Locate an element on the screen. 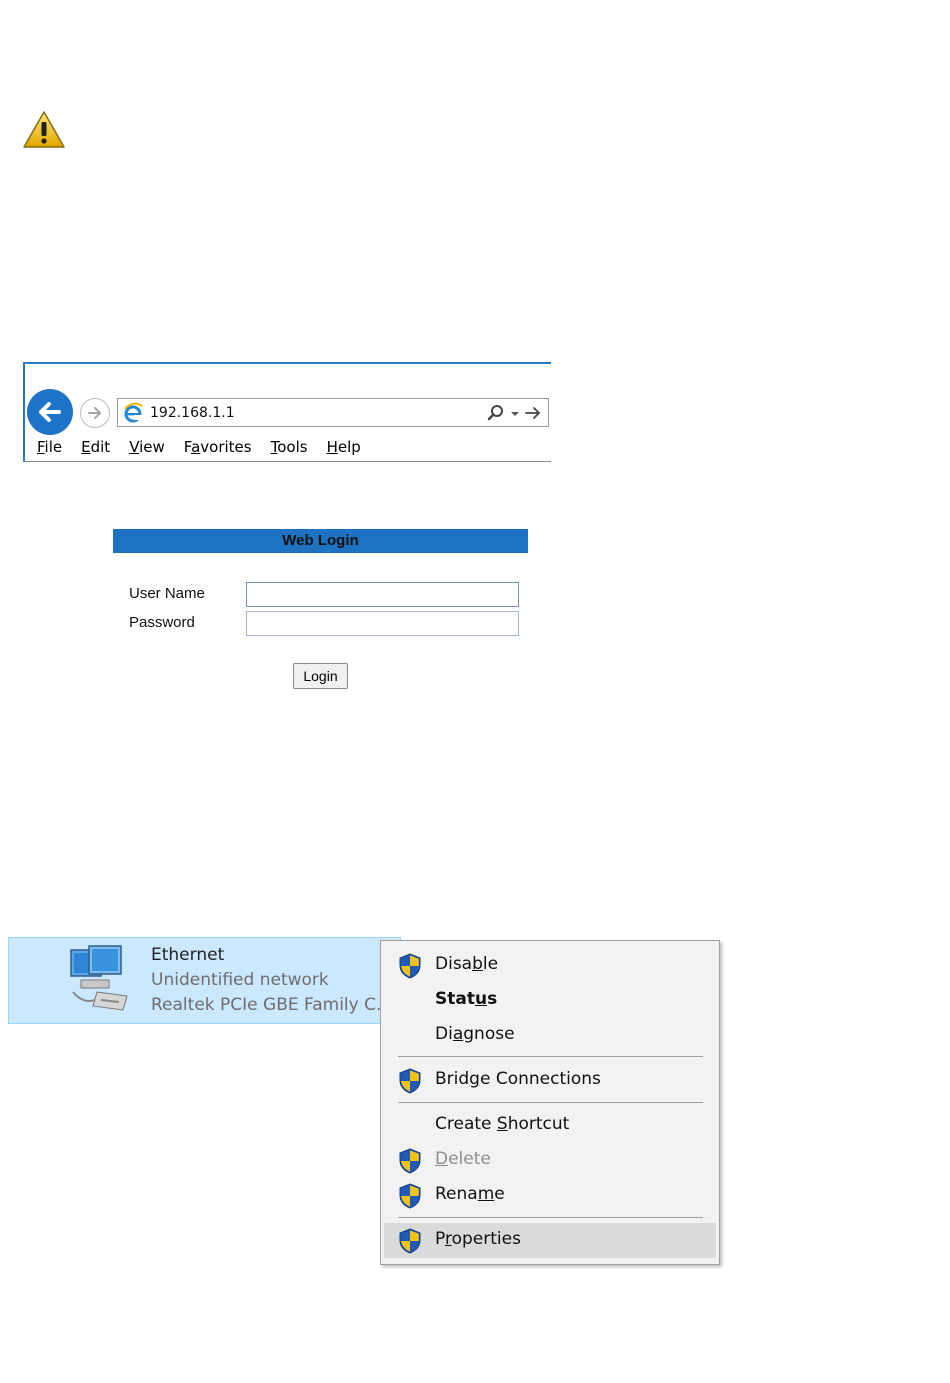 The image size is (950, 1383). adapter-status: Unidentified network is located at coordinates (240, 980).